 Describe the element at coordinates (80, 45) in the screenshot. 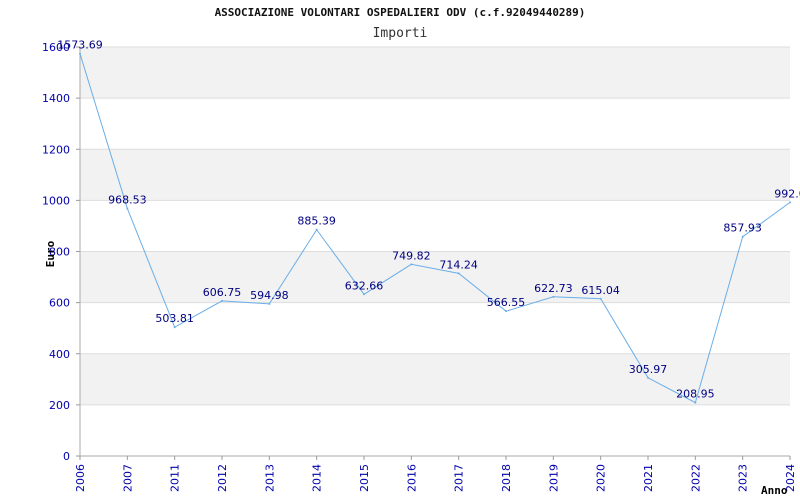

I see `data-label: 1573.69` at that location.